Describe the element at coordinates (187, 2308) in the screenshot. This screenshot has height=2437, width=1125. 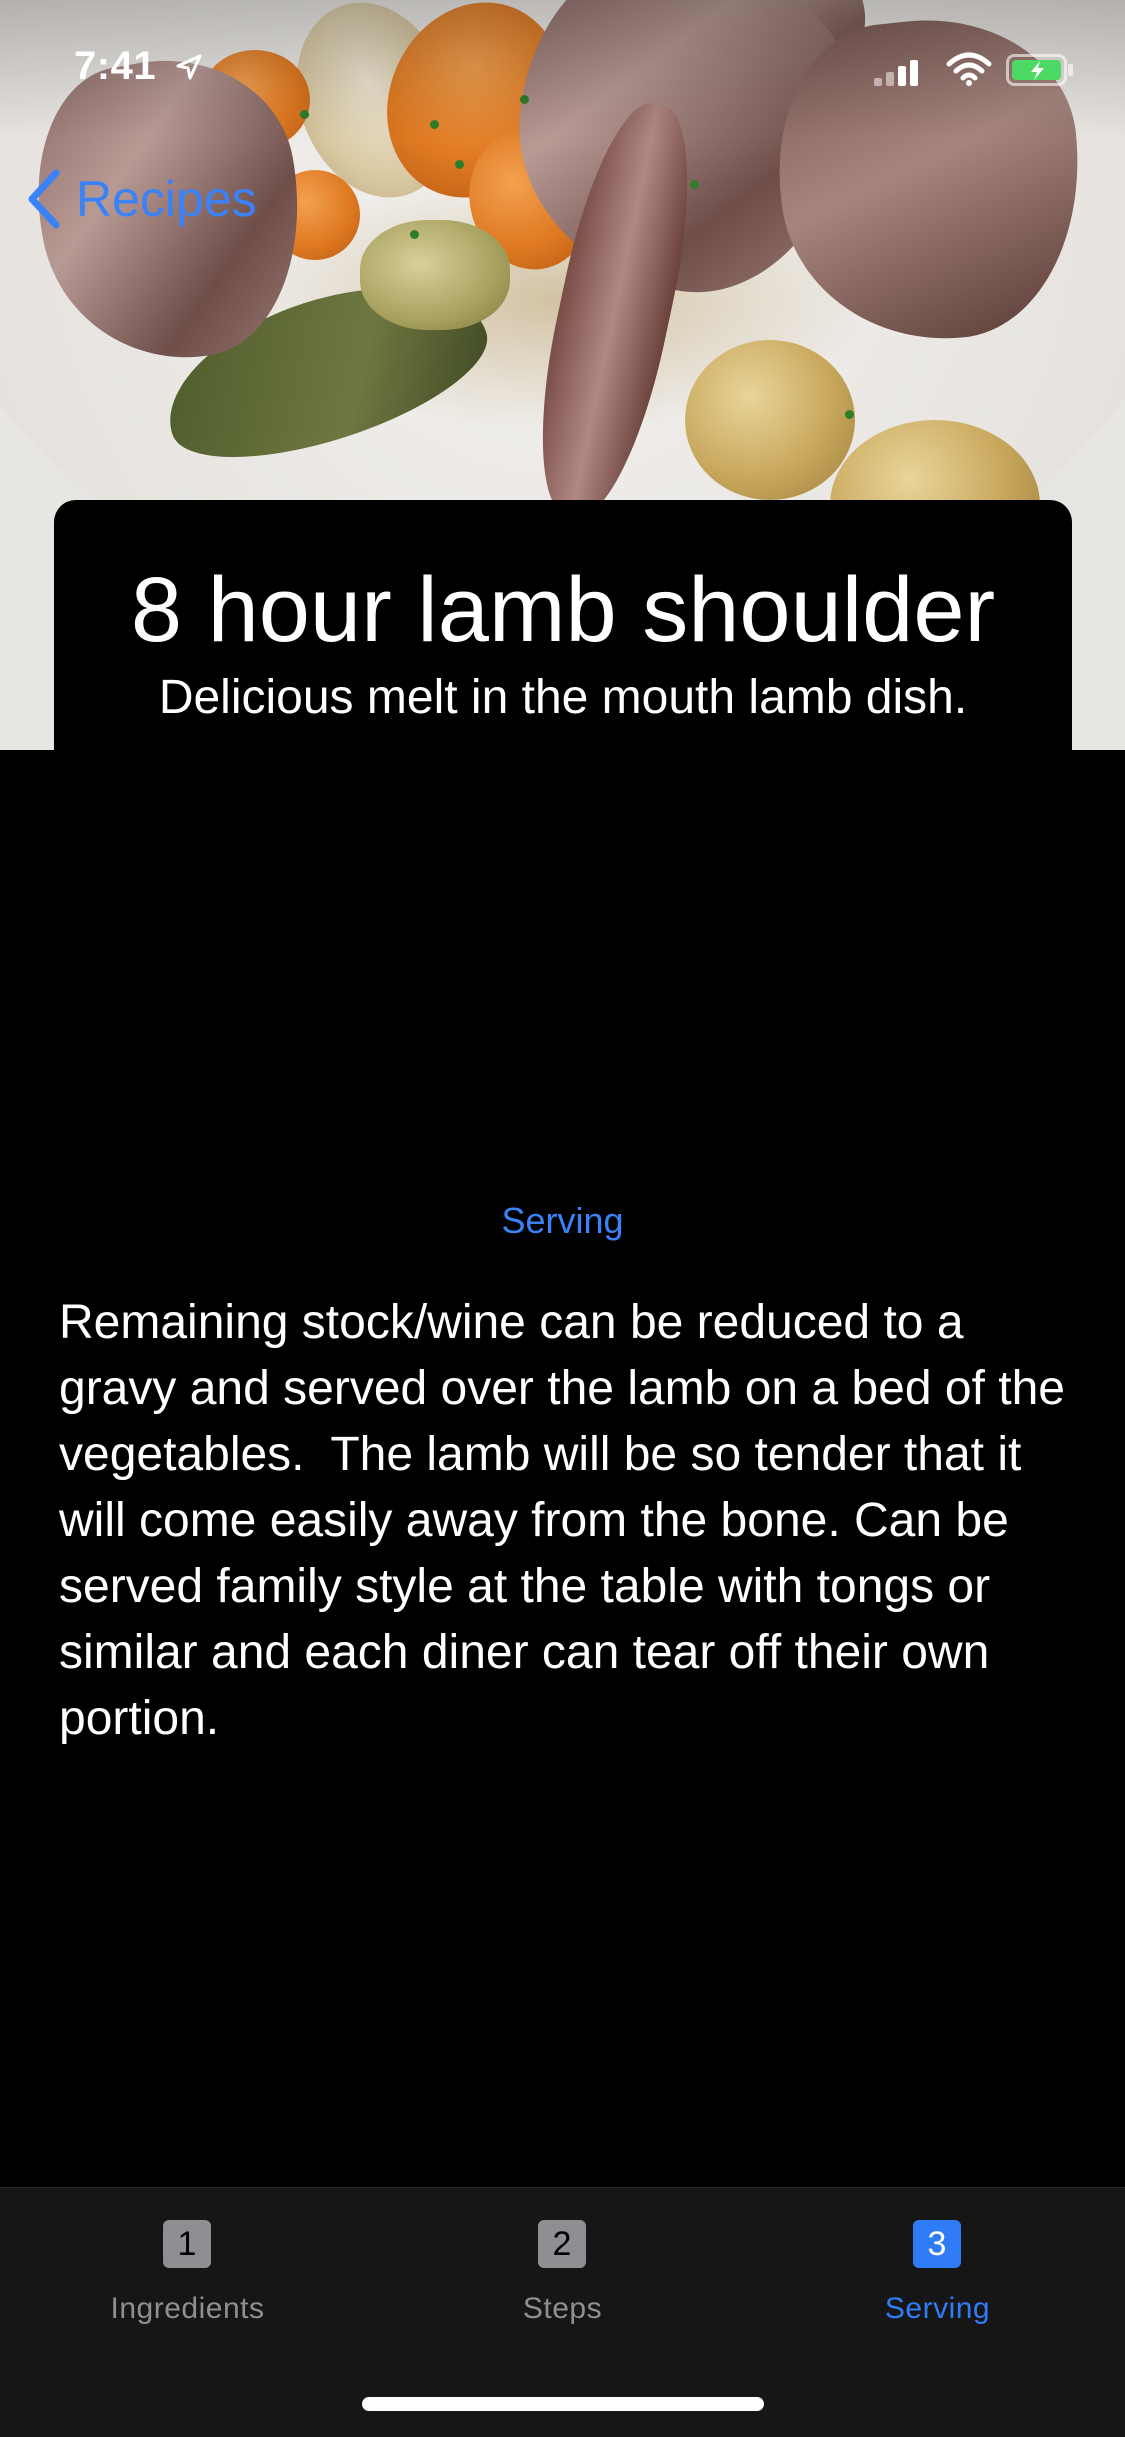
I see `tab-label: Ingredients` at that location.